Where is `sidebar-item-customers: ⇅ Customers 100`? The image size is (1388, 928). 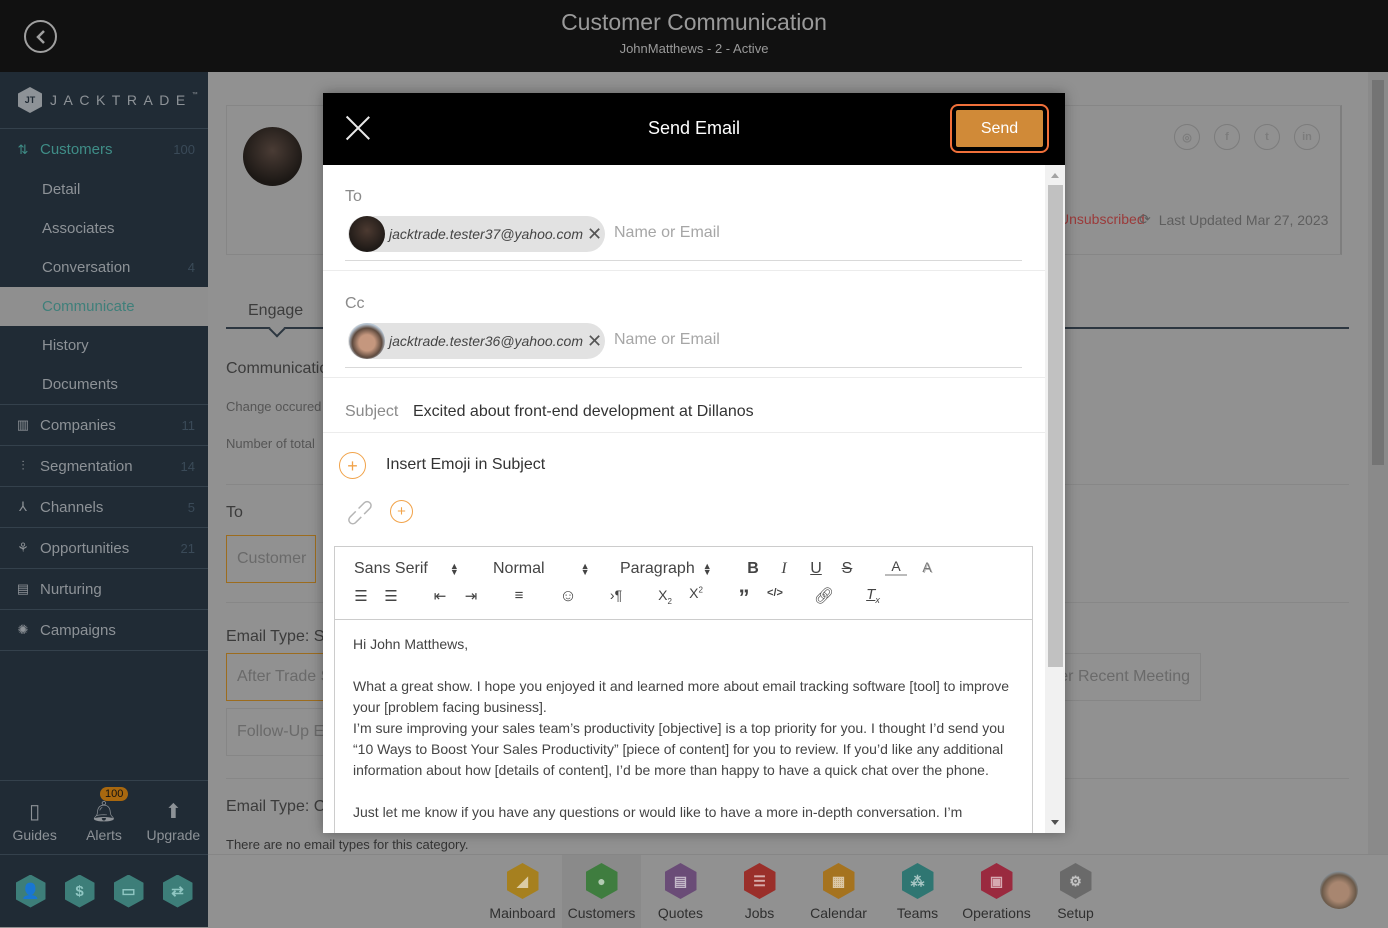 sidebar-item-customers: ⇅ Customers 100 is located at coordinates (104, 149).